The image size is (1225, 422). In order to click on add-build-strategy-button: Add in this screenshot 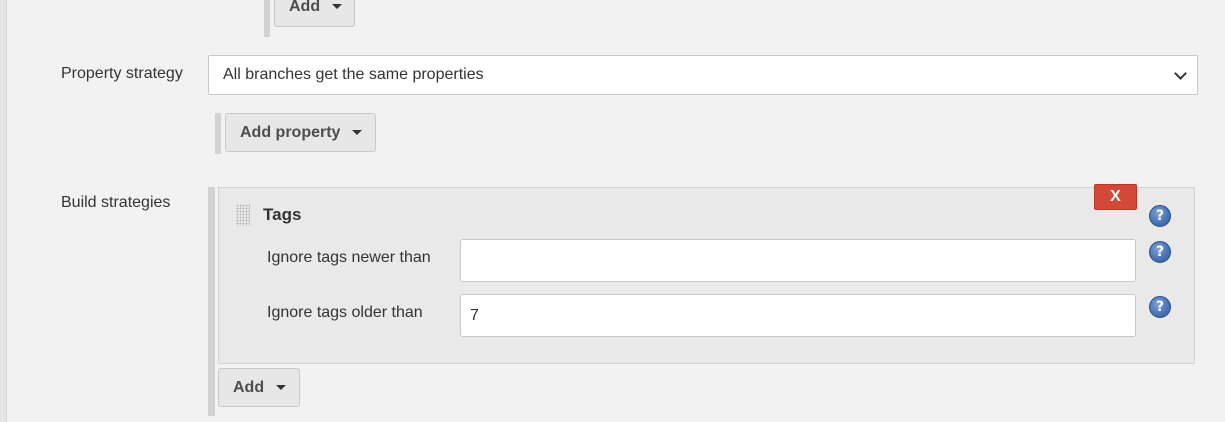, I will do `click(259, 387)`.